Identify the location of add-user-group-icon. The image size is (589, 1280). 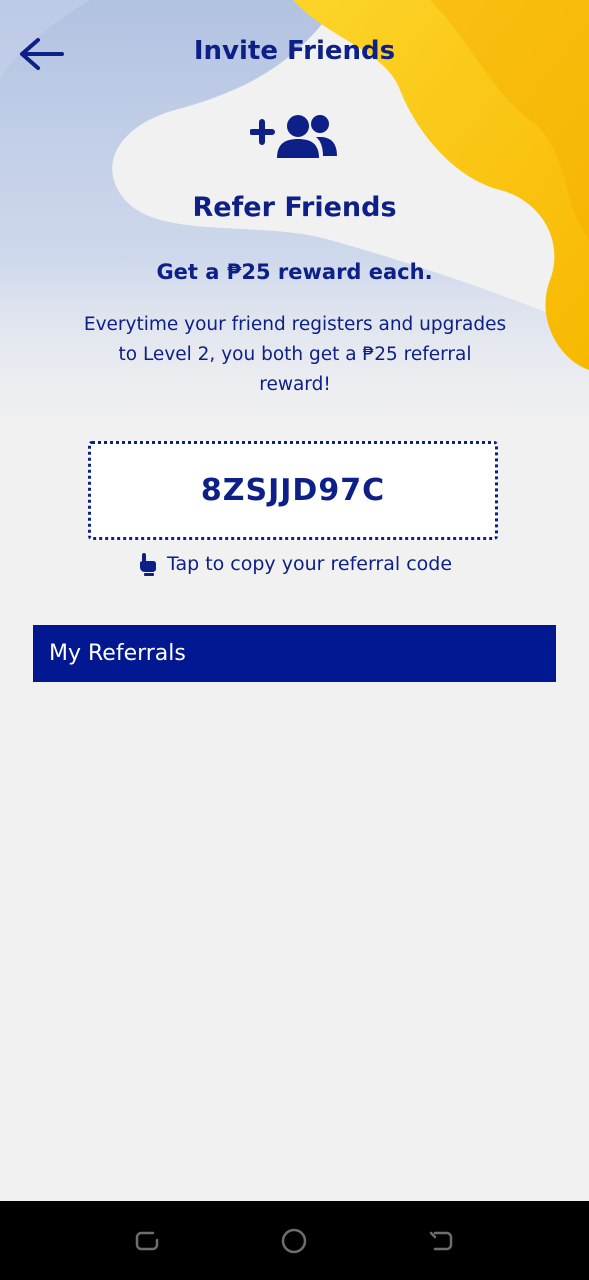
(293, 136).